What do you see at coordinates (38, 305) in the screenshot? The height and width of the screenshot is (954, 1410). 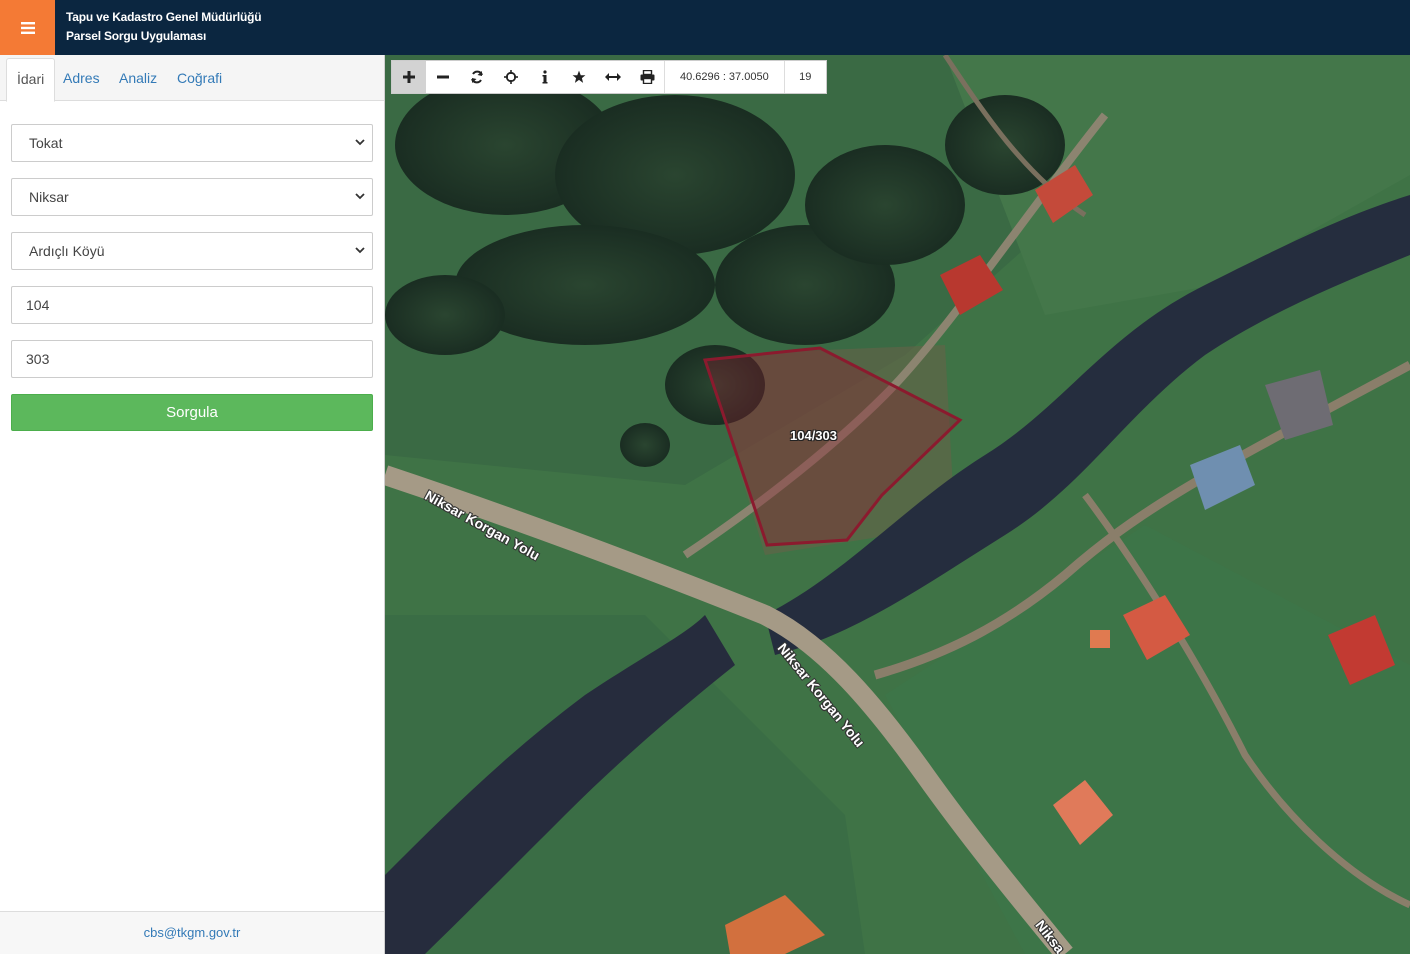 I see `block-no-value: 104` at bounding box center [38, 305].